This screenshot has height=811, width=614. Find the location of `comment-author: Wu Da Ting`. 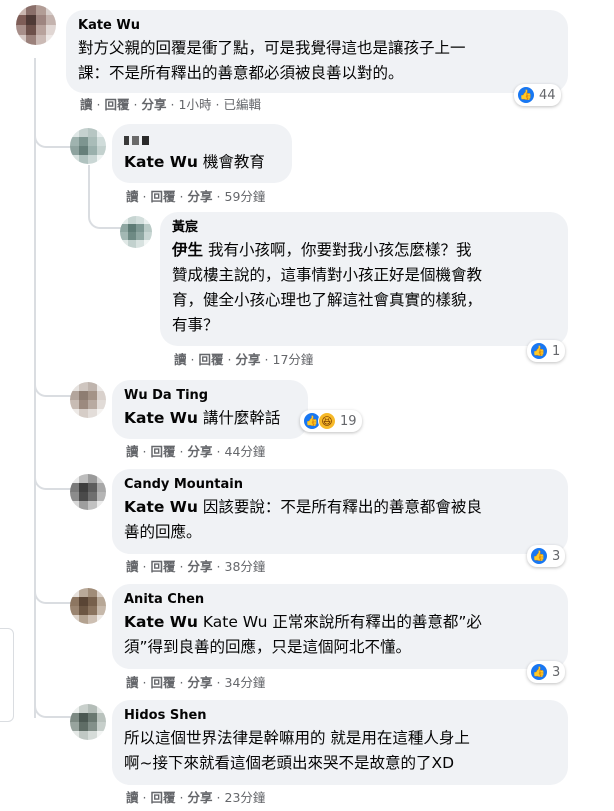

comment-author: Wu Da Ting is located at coordinates (210, 396).